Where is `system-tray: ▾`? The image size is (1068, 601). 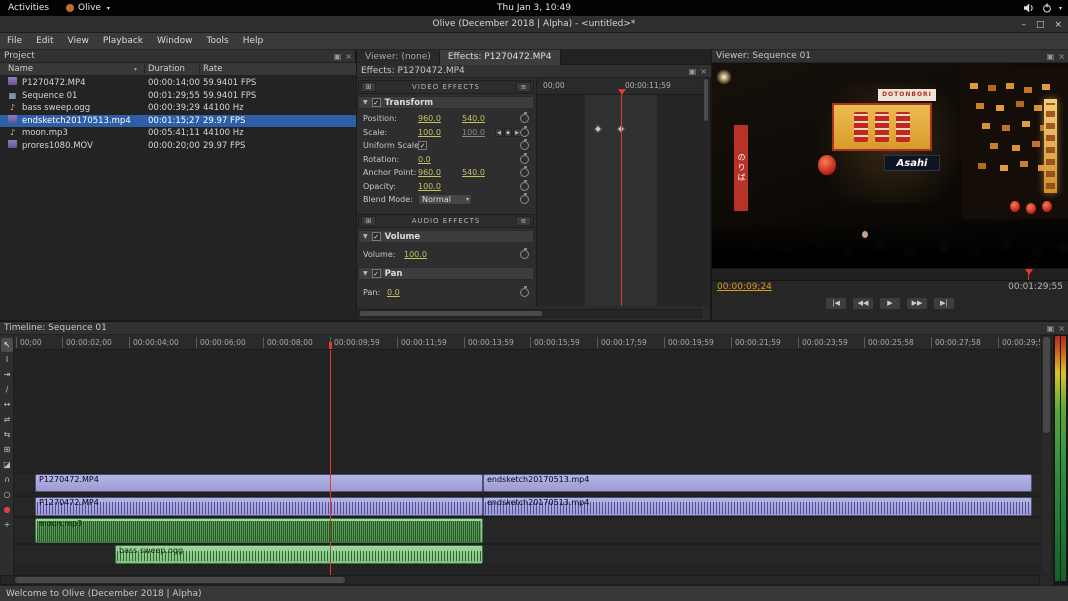
system-tray: ▾ is located at coordinates (1042, 8).